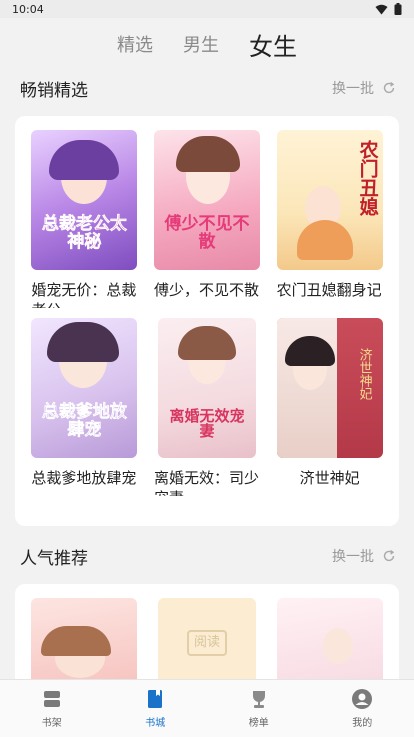 The width and height of the screenshot is (414, 737). I want to click on book-item: 农门丑媳 农门丑媳翻身记, so click(329, 219).